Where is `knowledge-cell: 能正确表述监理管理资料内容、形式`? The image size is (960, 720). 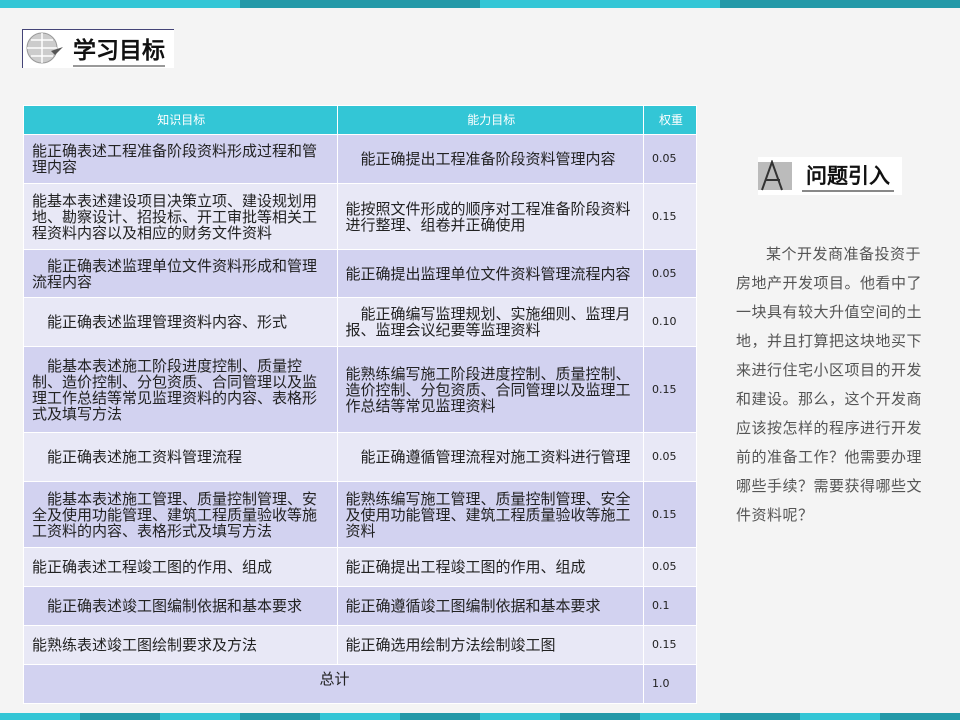 knowledge-cell: 能正确表述监理管理资料内容、形式 is located at coordinates (180, 322).